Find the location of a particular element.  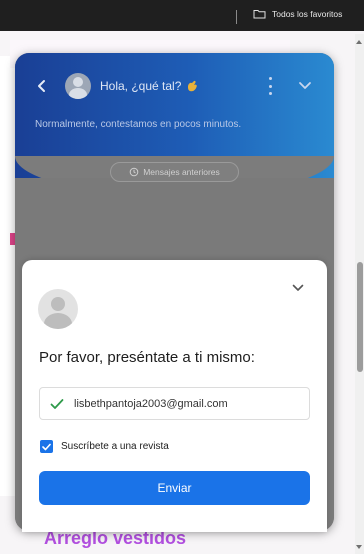

chat-greeting-text: Hola, ¿qué tal? is located at coordinates (141, 86).